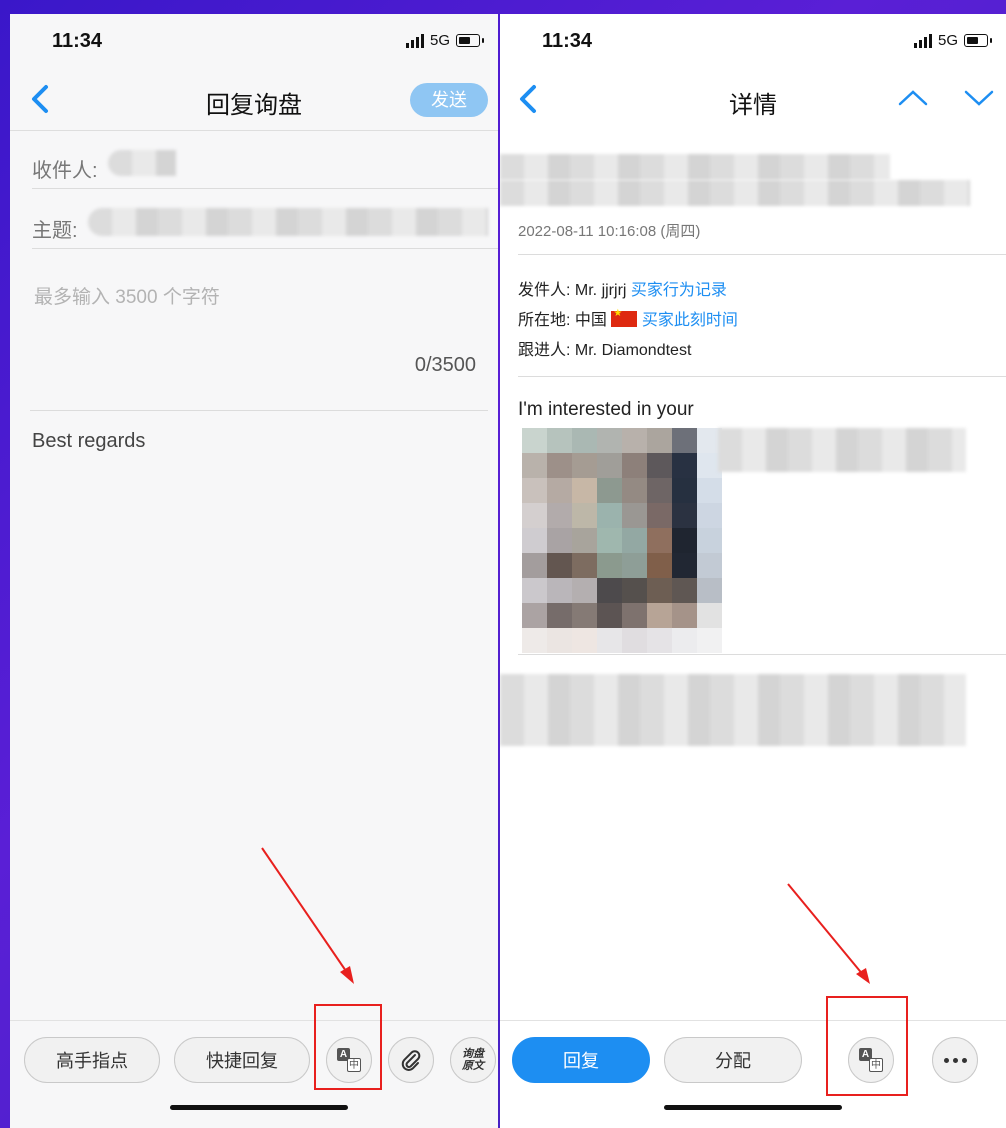 The image size is (1006, 1128). What do you see at coordinates (92, 1060) in the screenshot?
I see `expert-tips-button: 高手指点` at bounding box center [92, 1060].